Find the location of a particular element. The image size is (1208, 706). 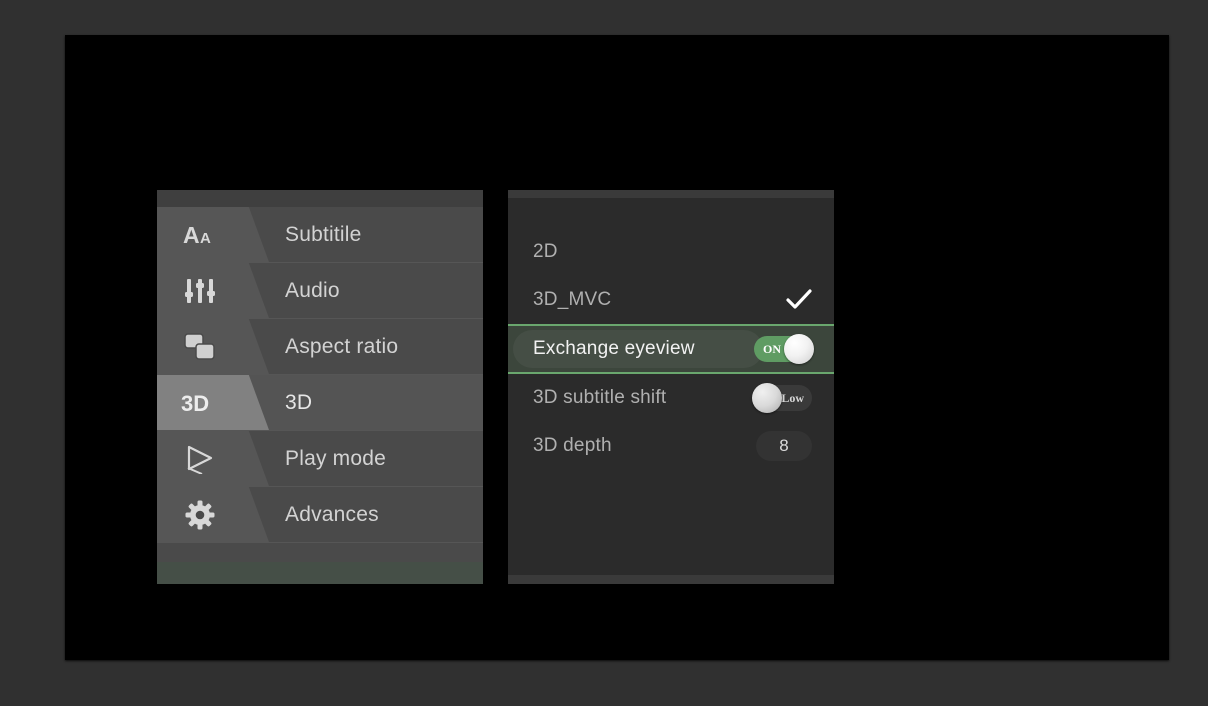

sidebar-item-aspect-ratio: Aspect ratio is located at coordinates (320, 347).